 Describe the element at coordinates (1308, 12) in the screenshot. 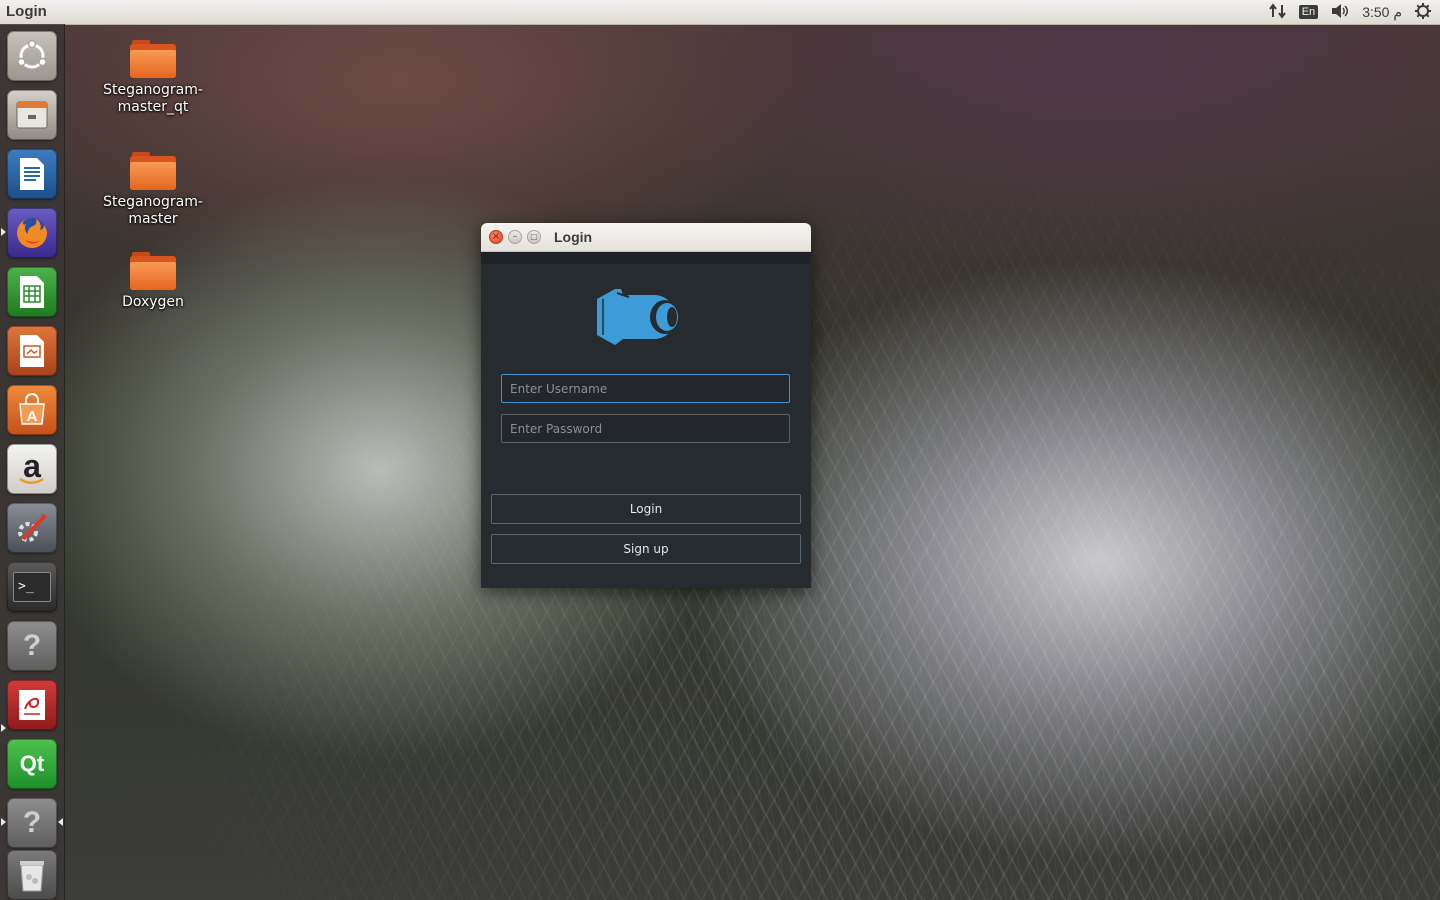

I see `keyboard-lang-indicator: En` at that location.